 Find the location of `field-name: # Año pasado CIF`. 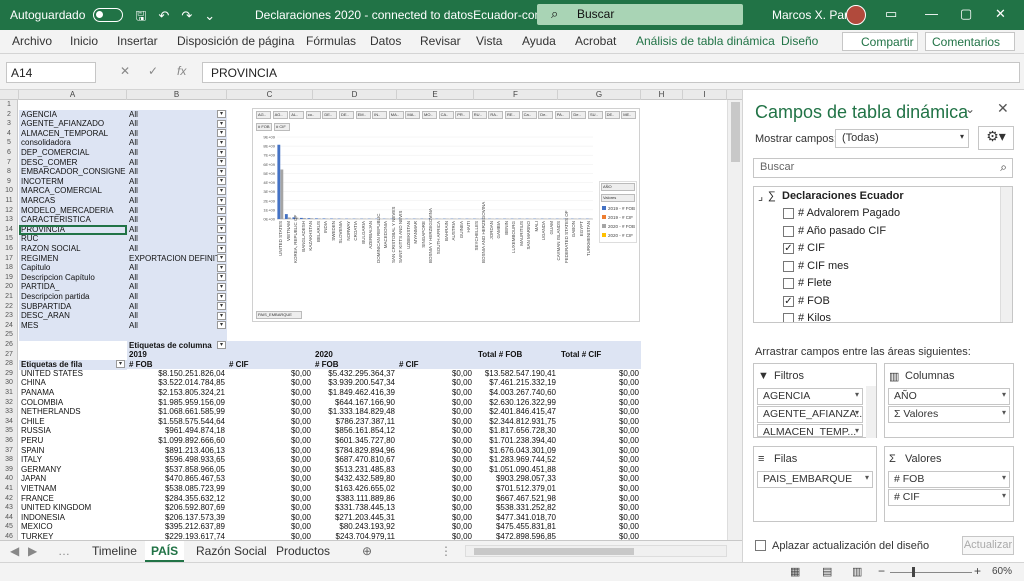

field-name: # Año pasado CIF is located at coordinates (842, 231).